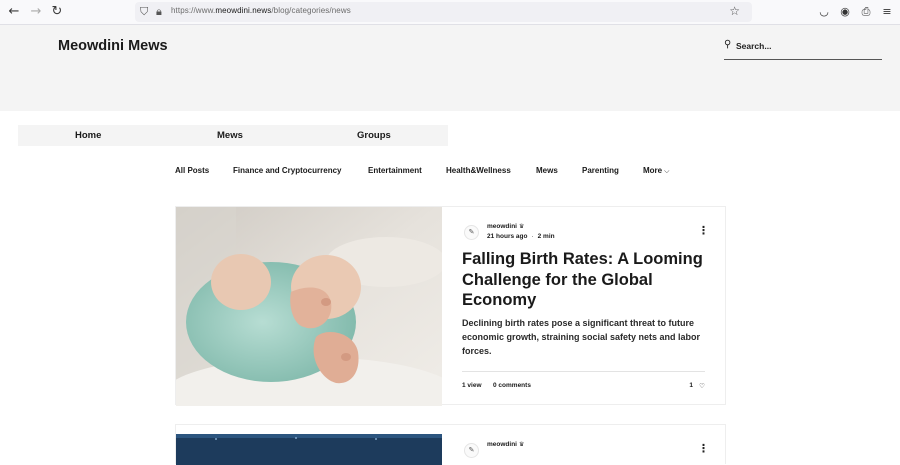 The height and width of the screenshot is (465, 900). Describe the element at coordinates (287, 170) in the screenshot. I see `category-finance: Finance and Cryptocurrency` at that location.